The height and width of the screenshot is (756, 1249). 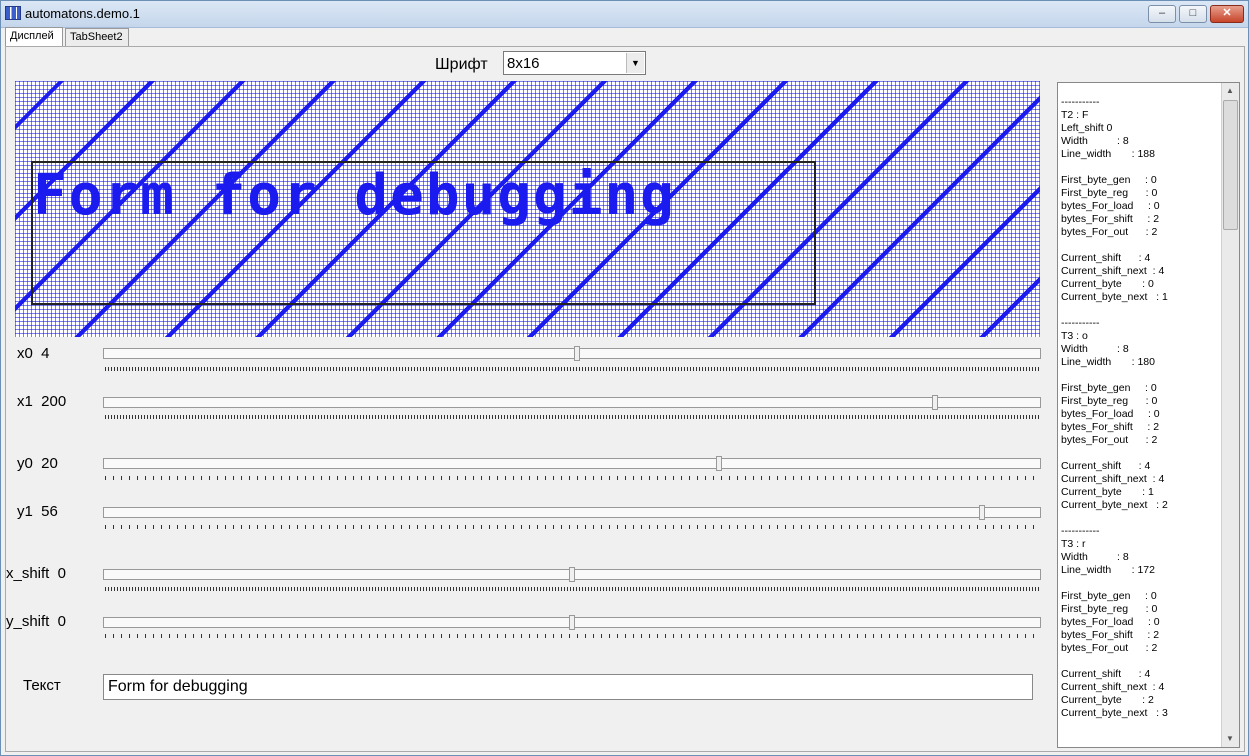 What do you see at coordinates (572, 417) in the screenshot?
I see `x1-ticks` at bounding box center [572, 417].